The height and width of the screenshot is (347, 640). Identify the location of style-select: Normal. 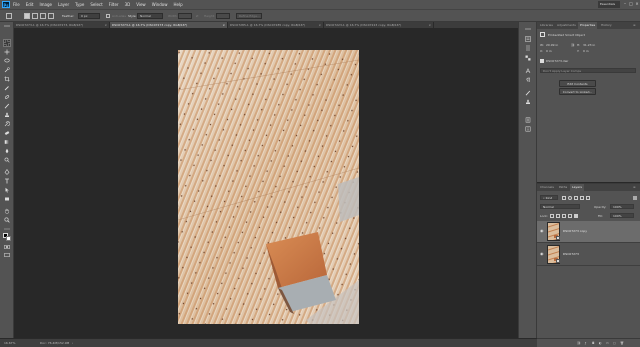
(150, 16).